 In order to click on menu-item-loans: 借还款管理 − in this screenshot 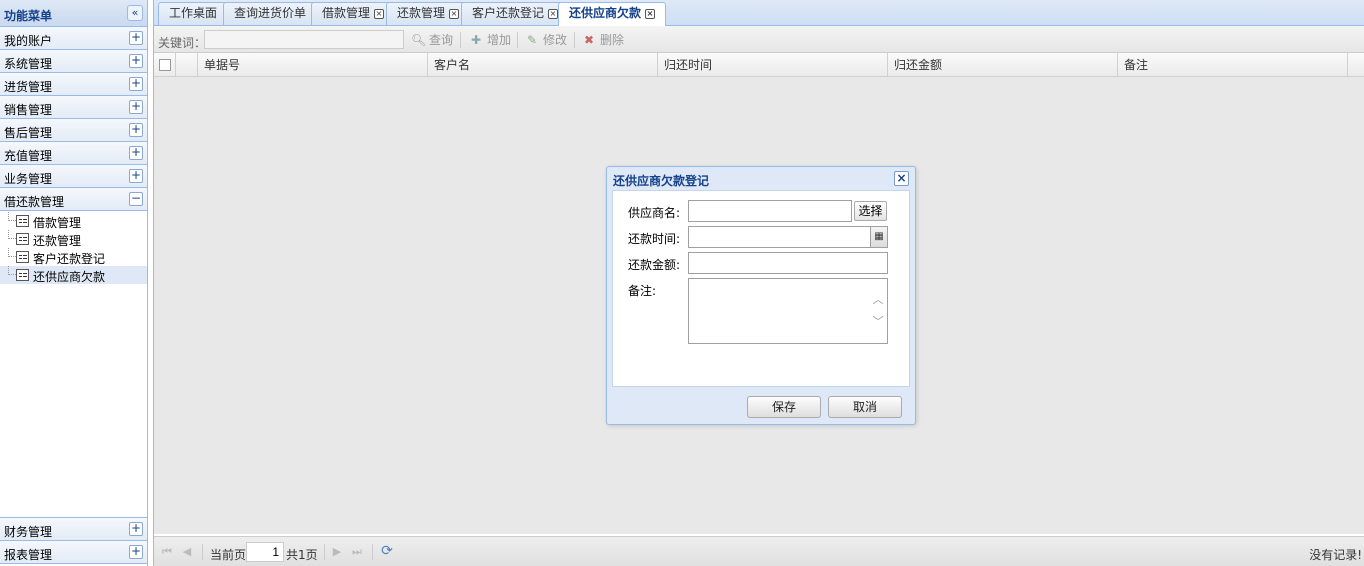, I will do `click(73, 199)`.